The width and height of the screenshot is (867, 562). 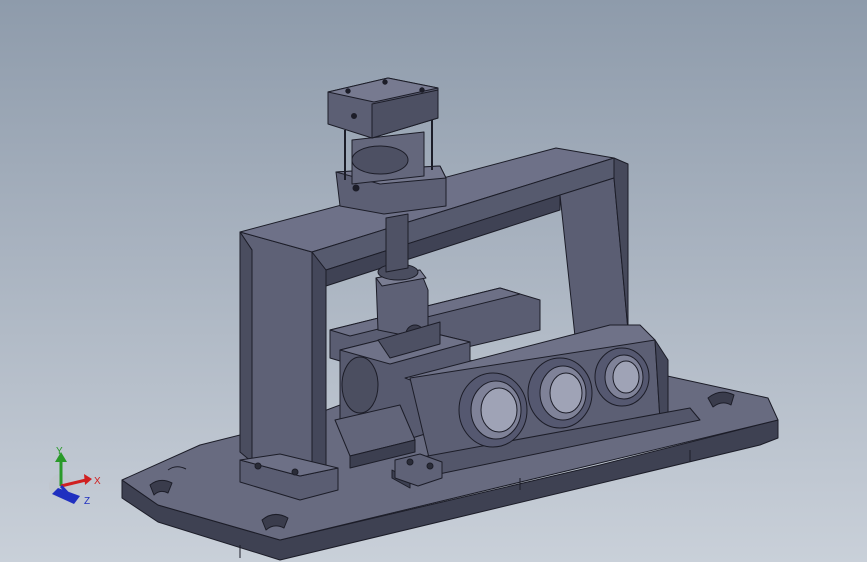 What do you see at coordinates (397, 243) in the screenshot?
I see `piston-rod` at bounding box center [397, 243].